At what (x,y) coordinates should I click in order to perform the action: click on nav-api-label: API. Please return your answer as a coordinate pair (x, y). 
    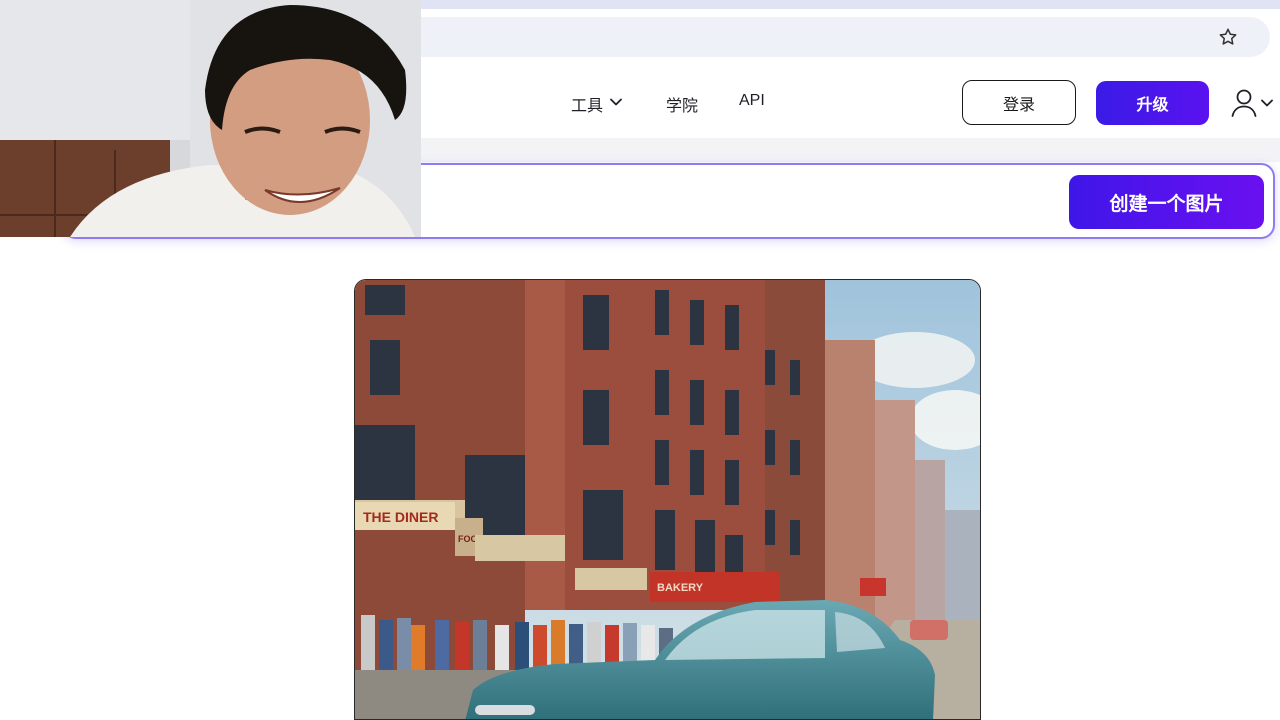
    Looking at the image, I should click on (752, 100).